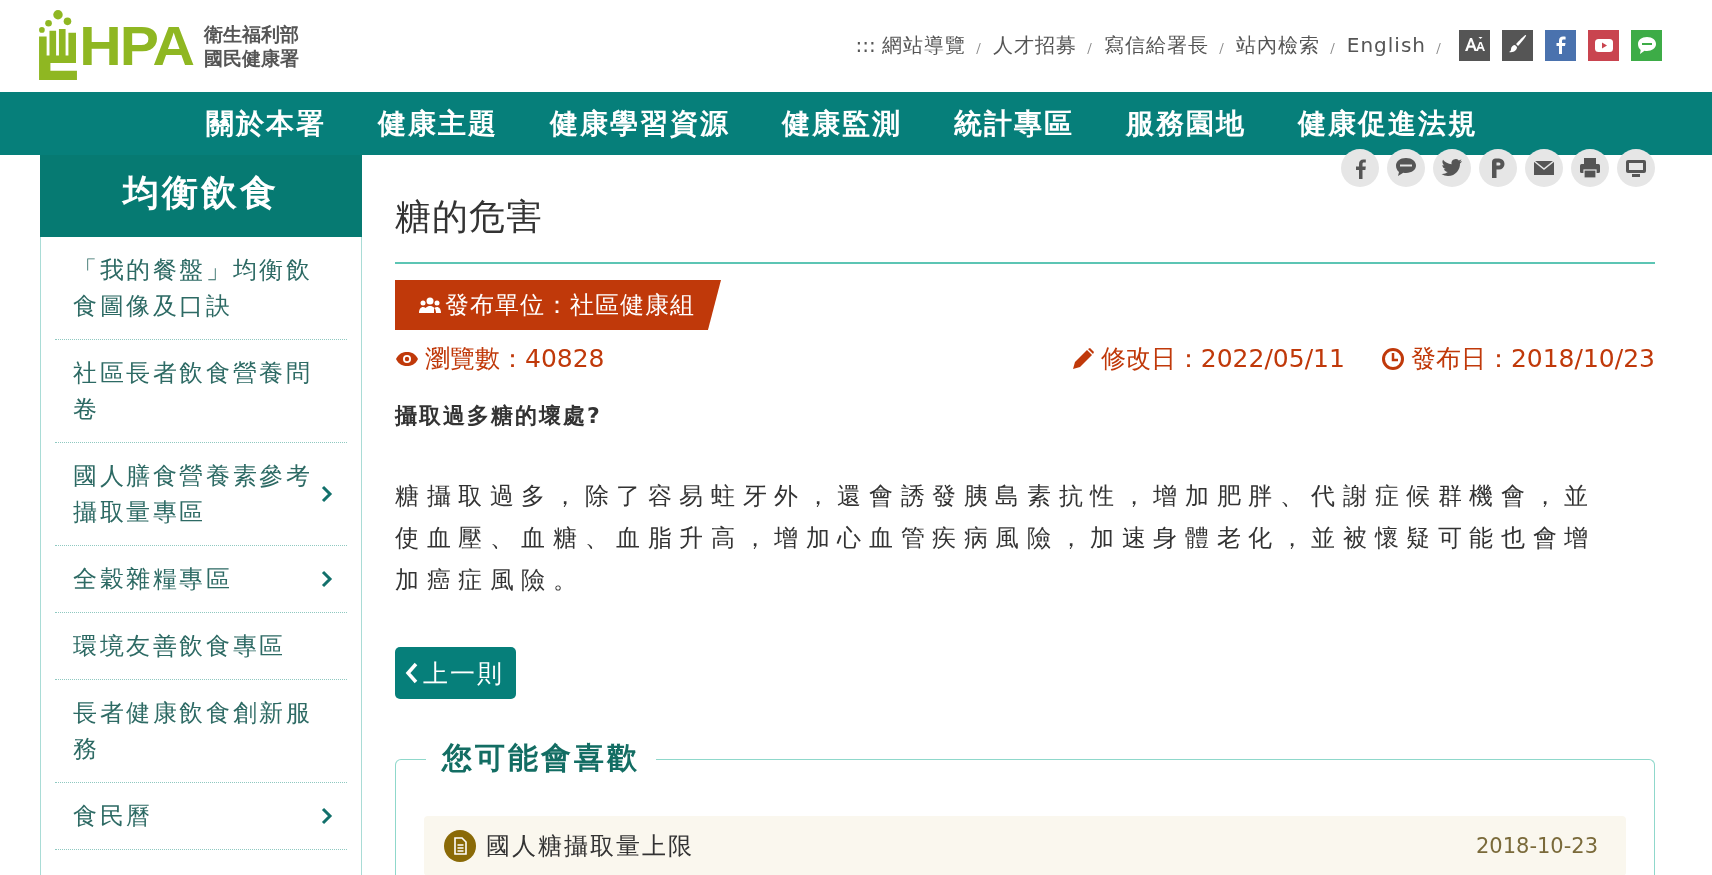  What do you see at coordinates (996, 538) in the screenshot?
I see `article-paragraph: 糖攝取過多，除了容易蛀牙外，還會誘發胰島素抗性，增加肥胖、代謝症候群機會，並使血壓、血糖、血脂升高，增加心血管疾病風險，加速身體老化，並被懷疑可能也會增加癌症風險。` at bounding box center [996, 538].